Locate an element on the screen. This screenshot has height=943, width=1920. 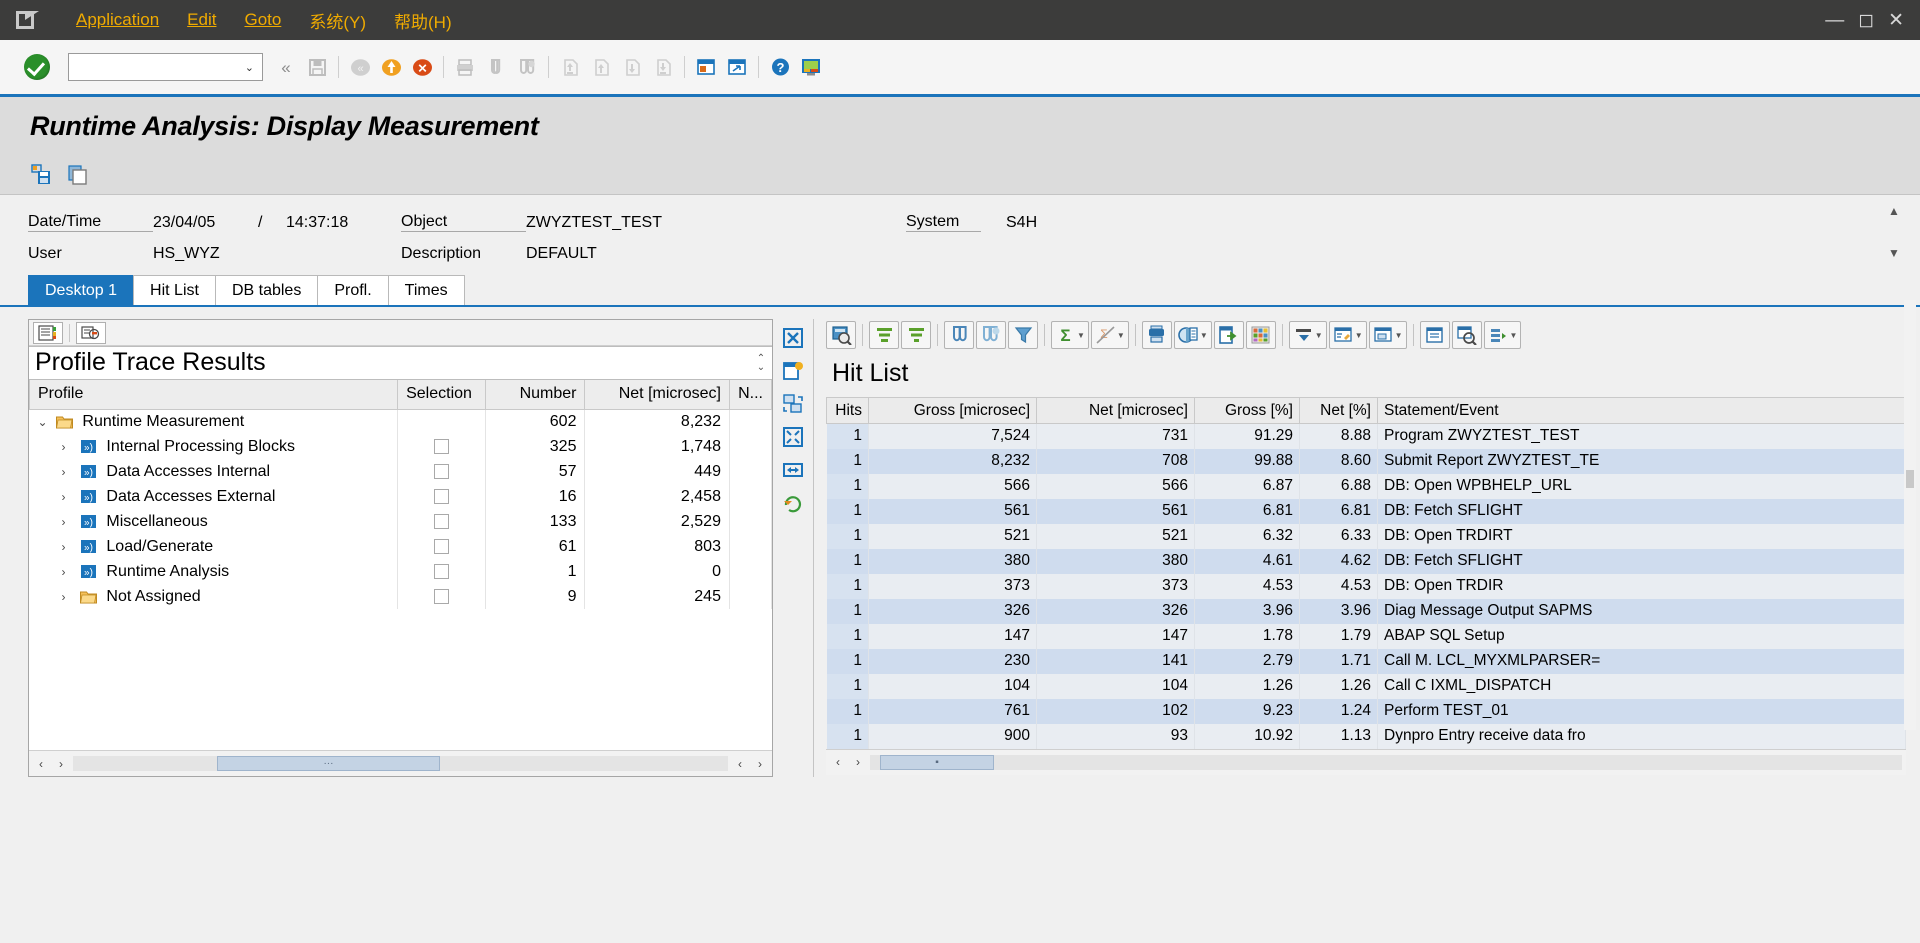
tab-db-tables: DB tables is located at coordinates (266, 290).